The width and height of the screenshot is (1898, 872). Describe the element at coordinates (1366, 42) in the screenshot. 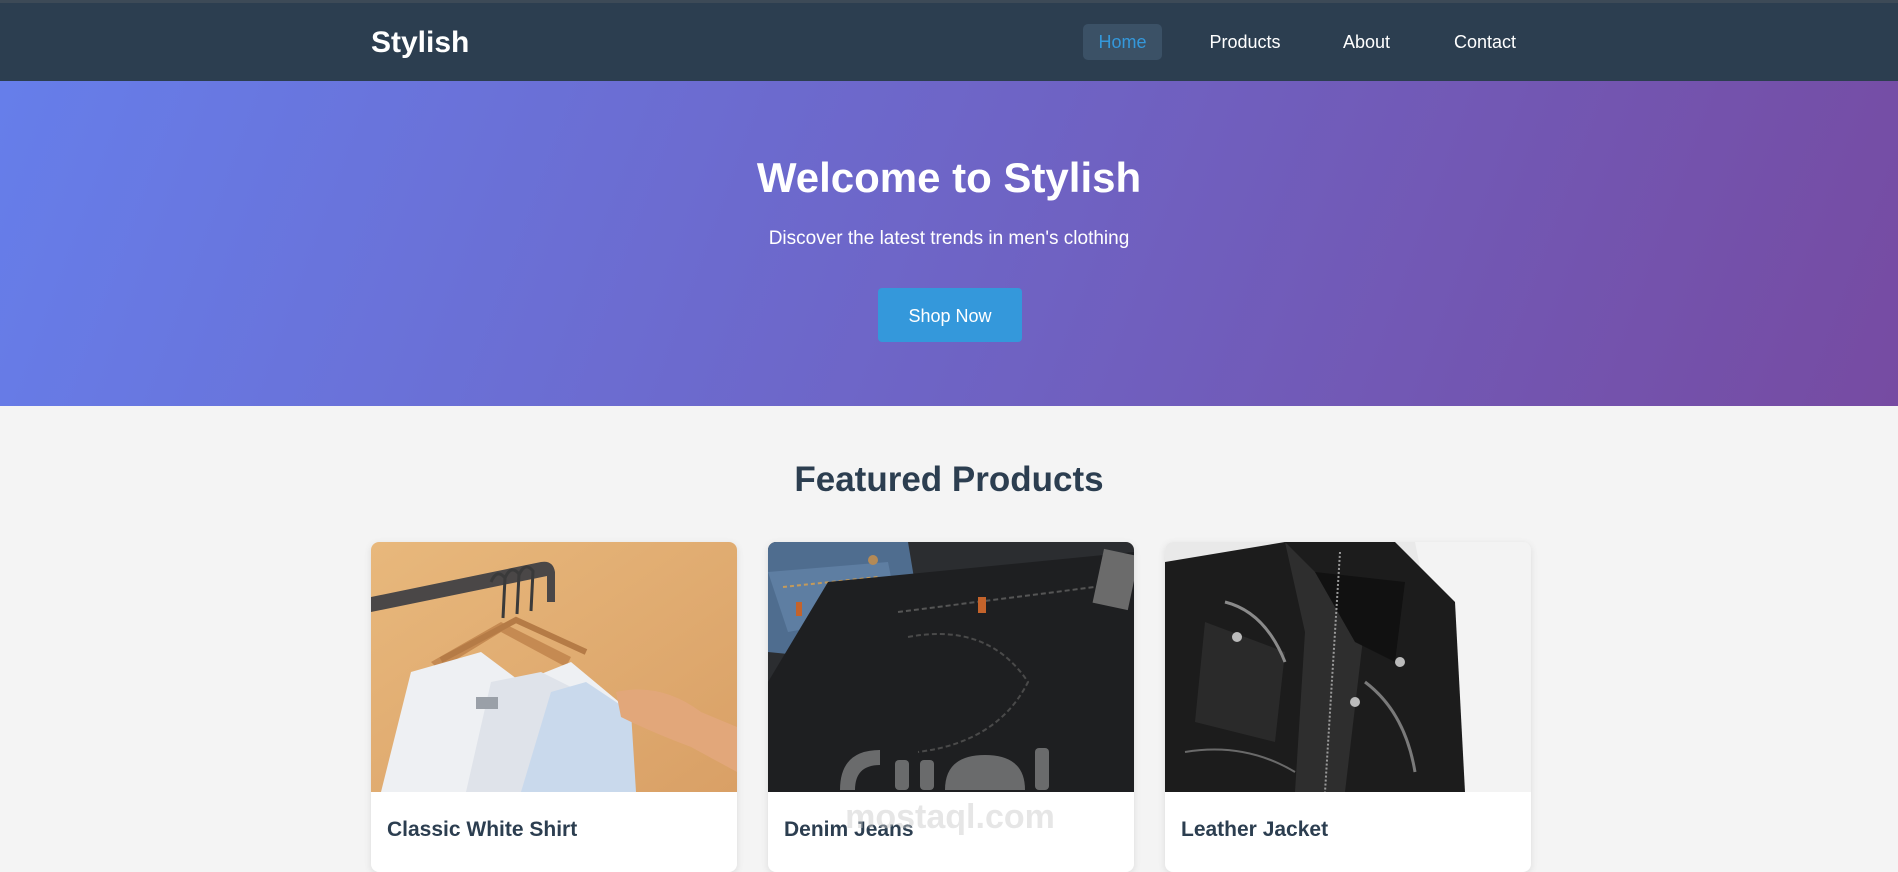

I see `nav-item-about: About` at that location.